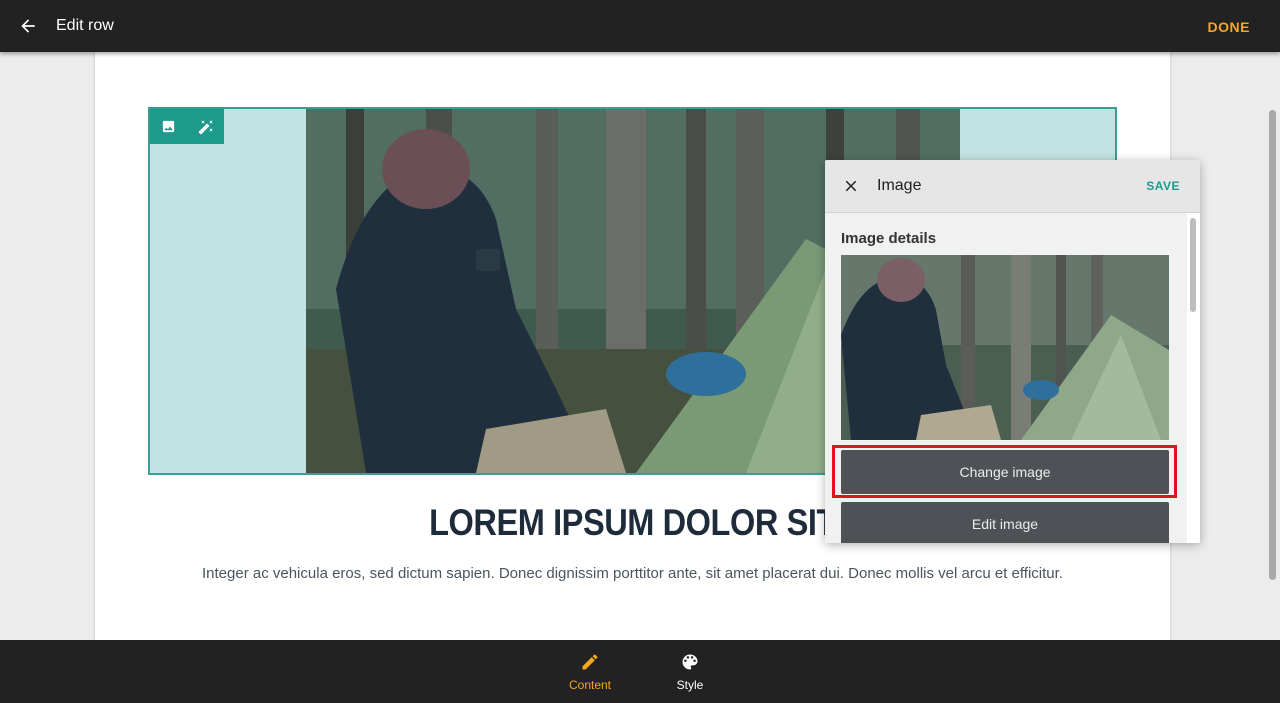  What do you see at coordinates (1163, 186) in the screenshot?
I see `save-button: SAVE` at bounding box center [1163, 186].